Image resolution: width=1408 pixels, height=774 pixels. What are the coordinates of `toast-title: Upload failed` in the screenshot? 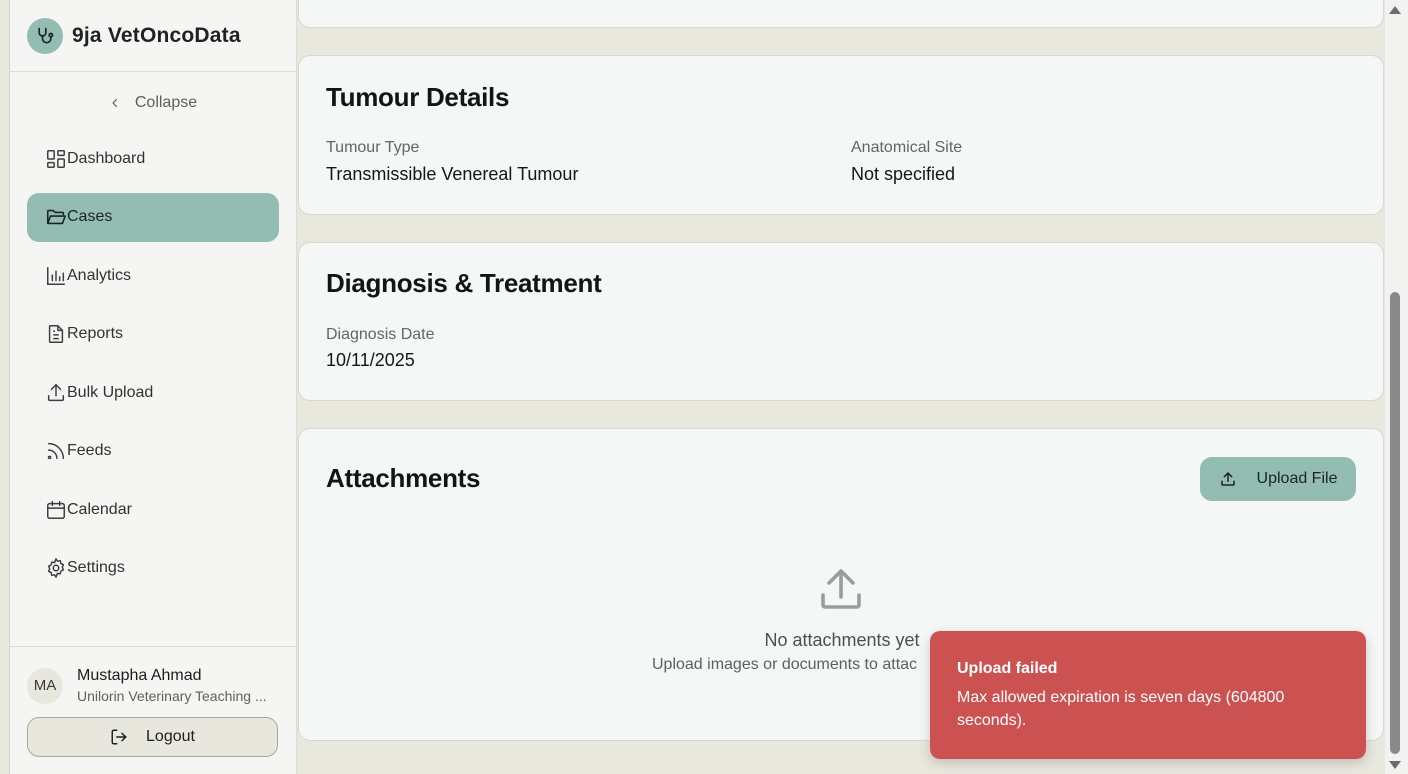 It's located at (1007, 668).